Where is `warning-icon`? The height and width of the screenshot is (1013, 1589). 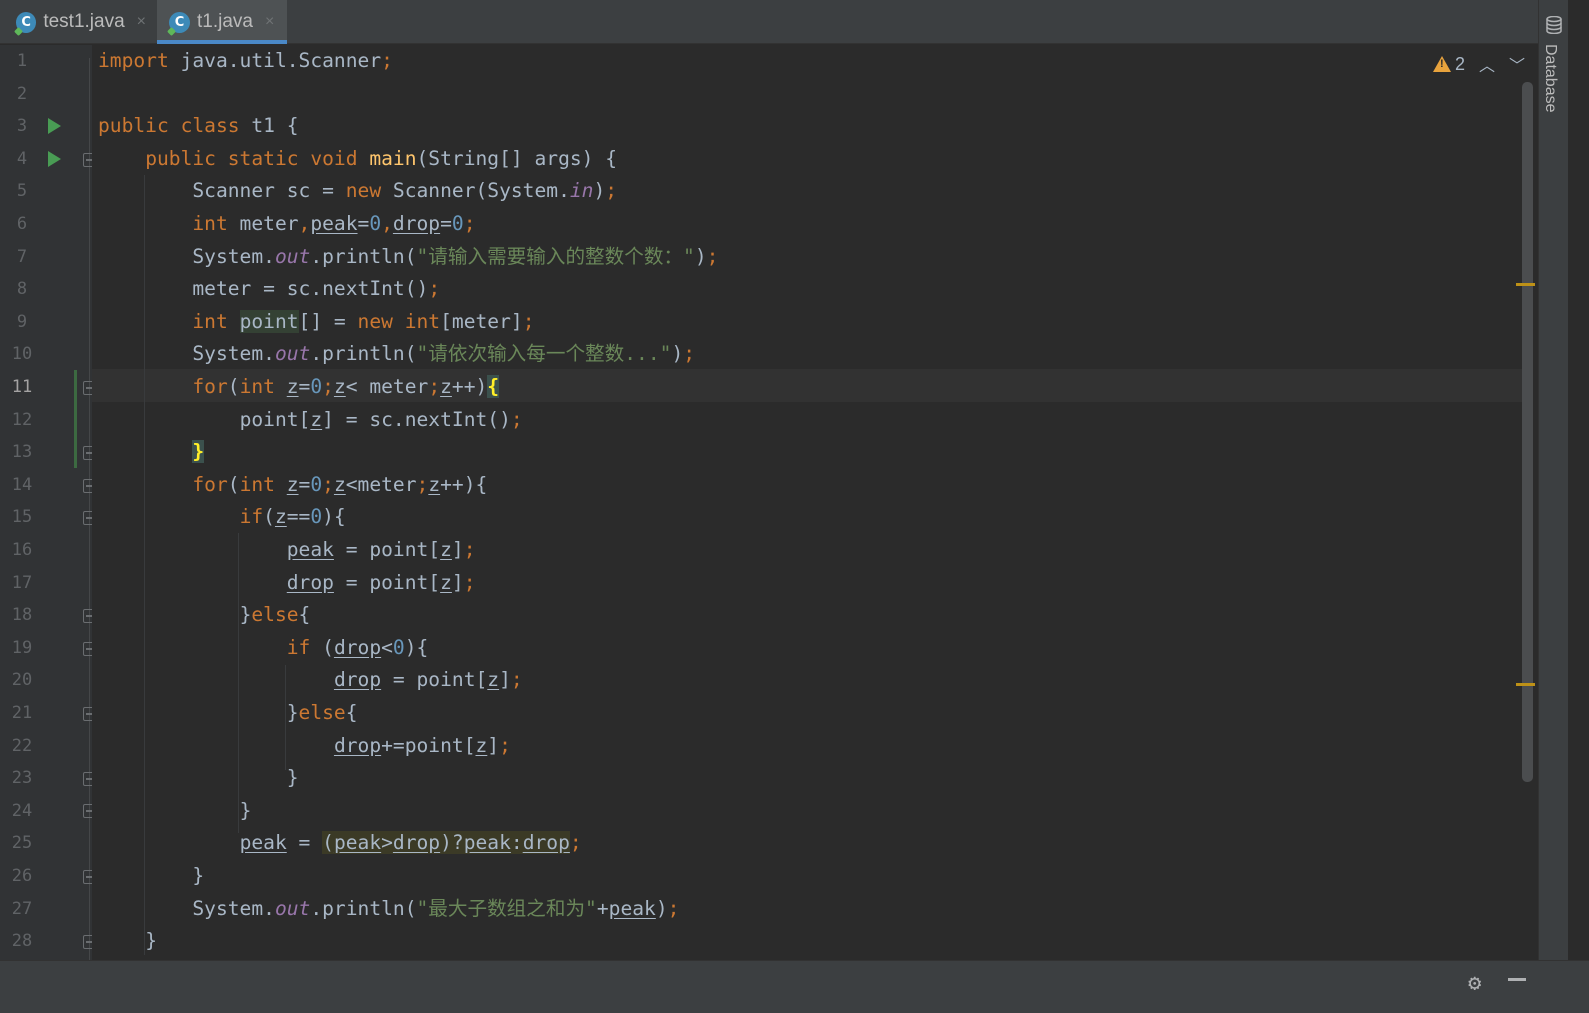
warning-icon is located at coordinates (1442, 64).